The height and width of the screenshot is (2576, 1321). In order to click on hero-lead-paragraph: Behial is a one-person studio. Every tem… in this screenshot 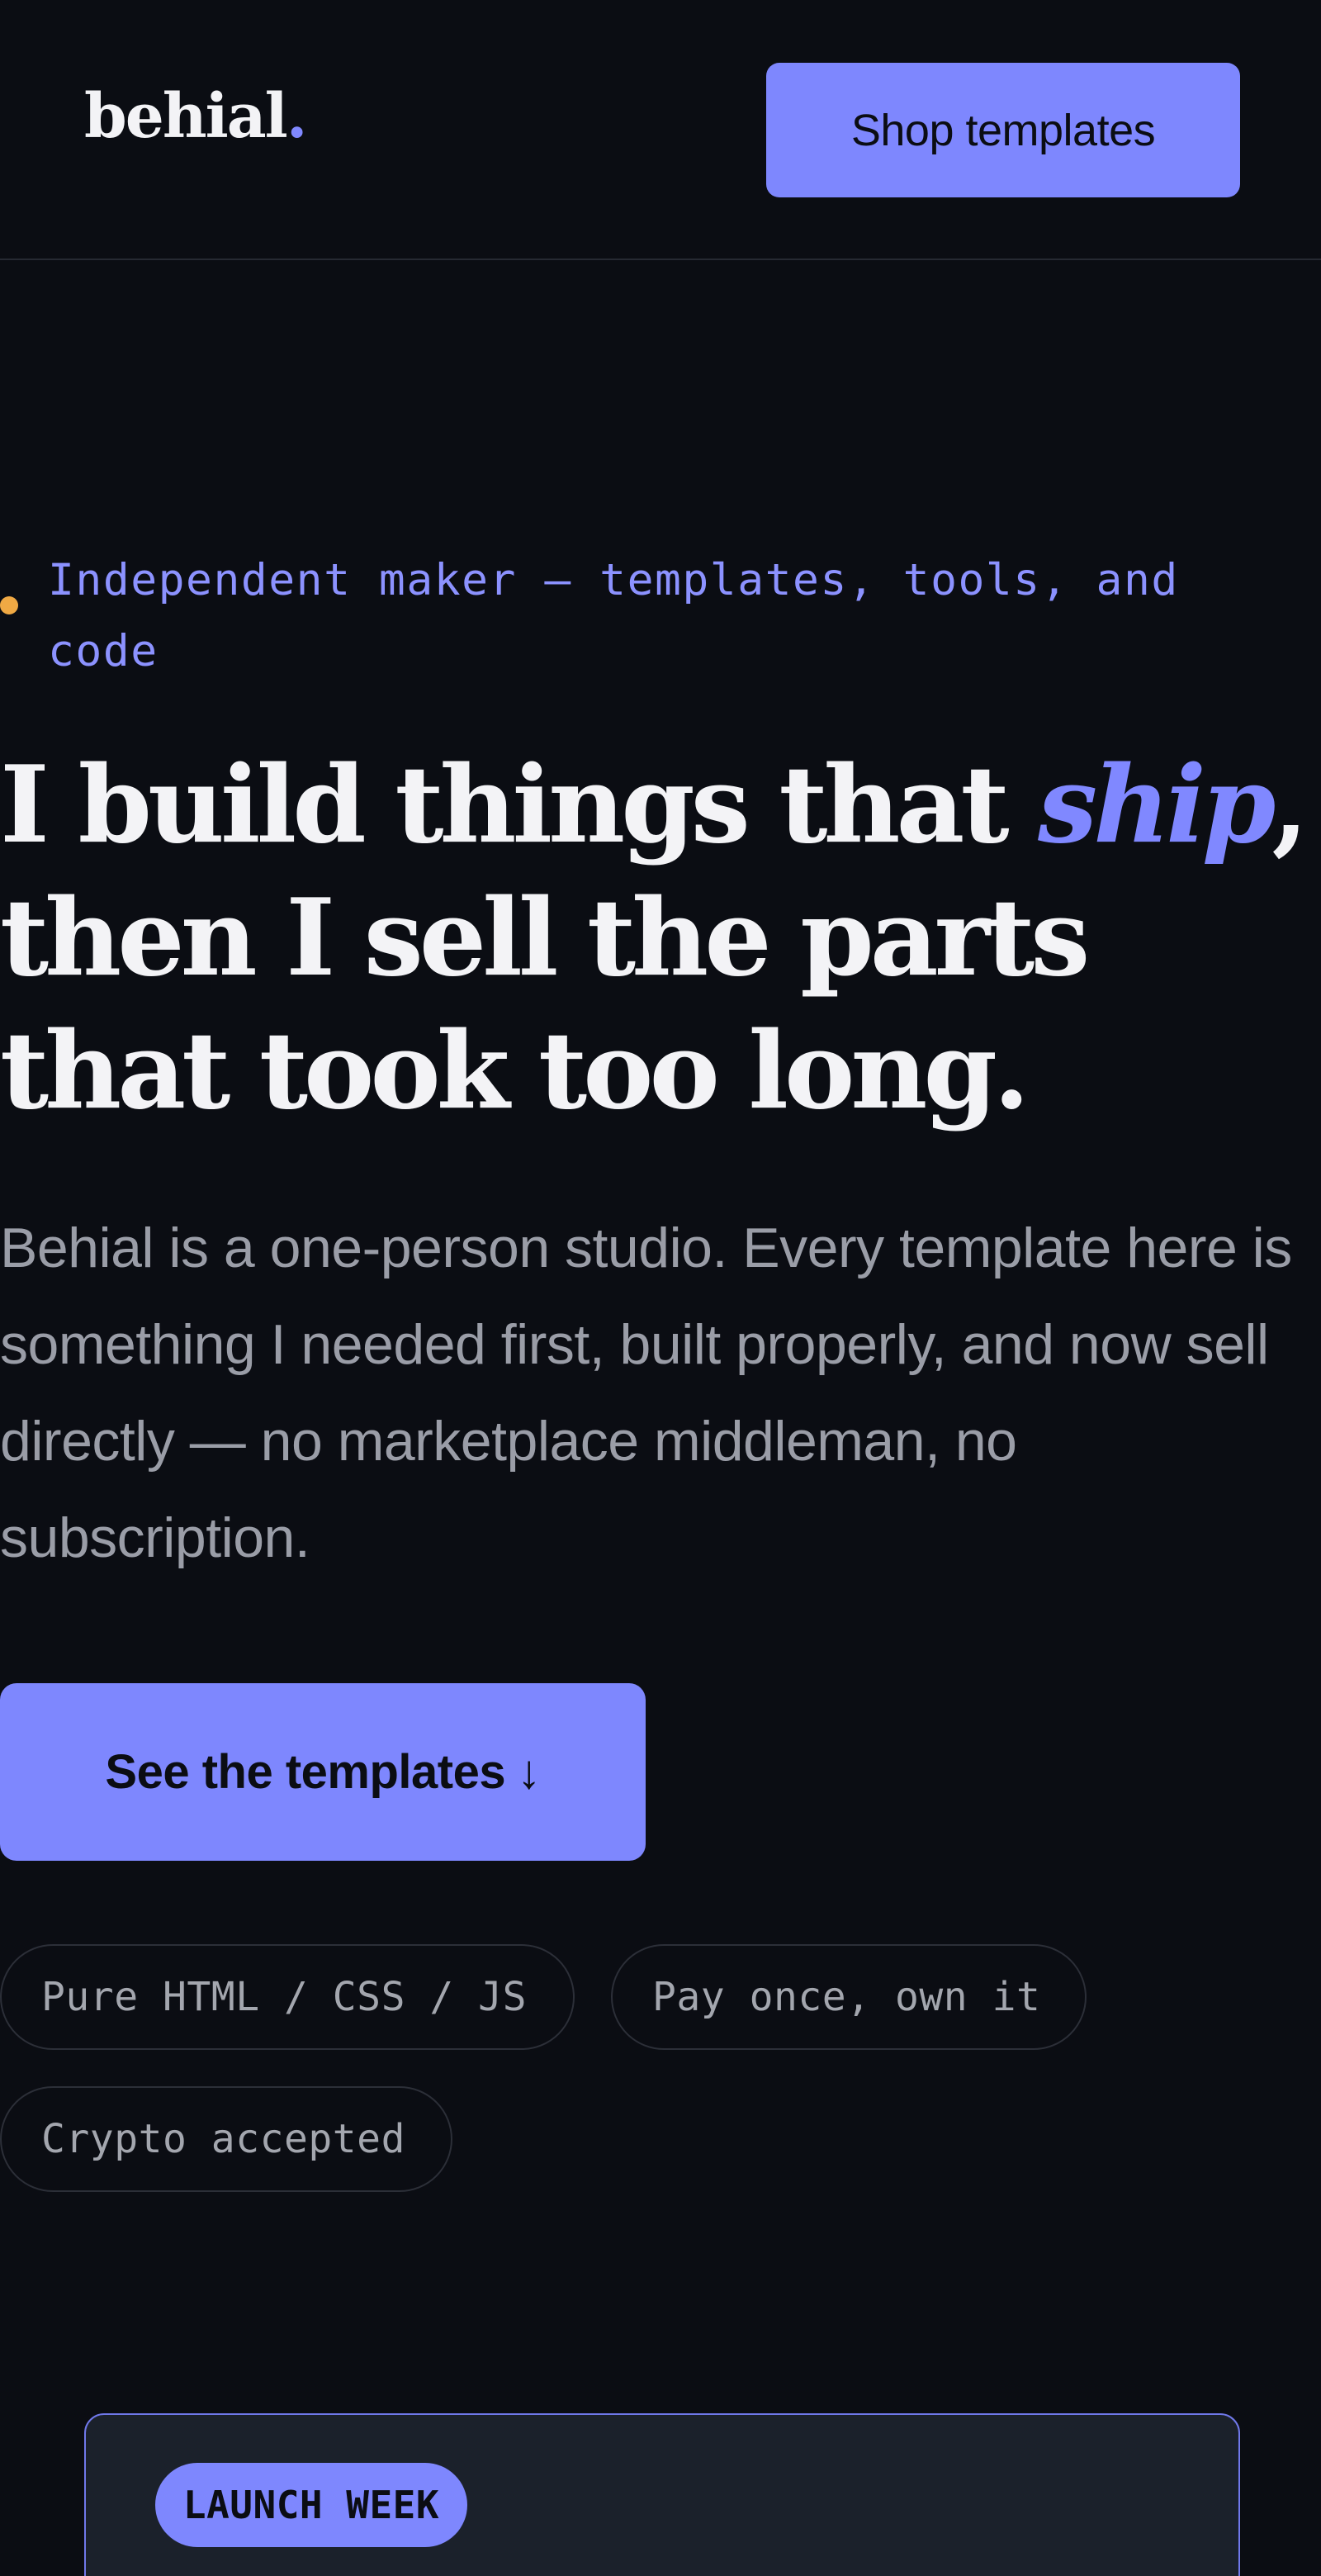, I will do `click(646, 1393)`.